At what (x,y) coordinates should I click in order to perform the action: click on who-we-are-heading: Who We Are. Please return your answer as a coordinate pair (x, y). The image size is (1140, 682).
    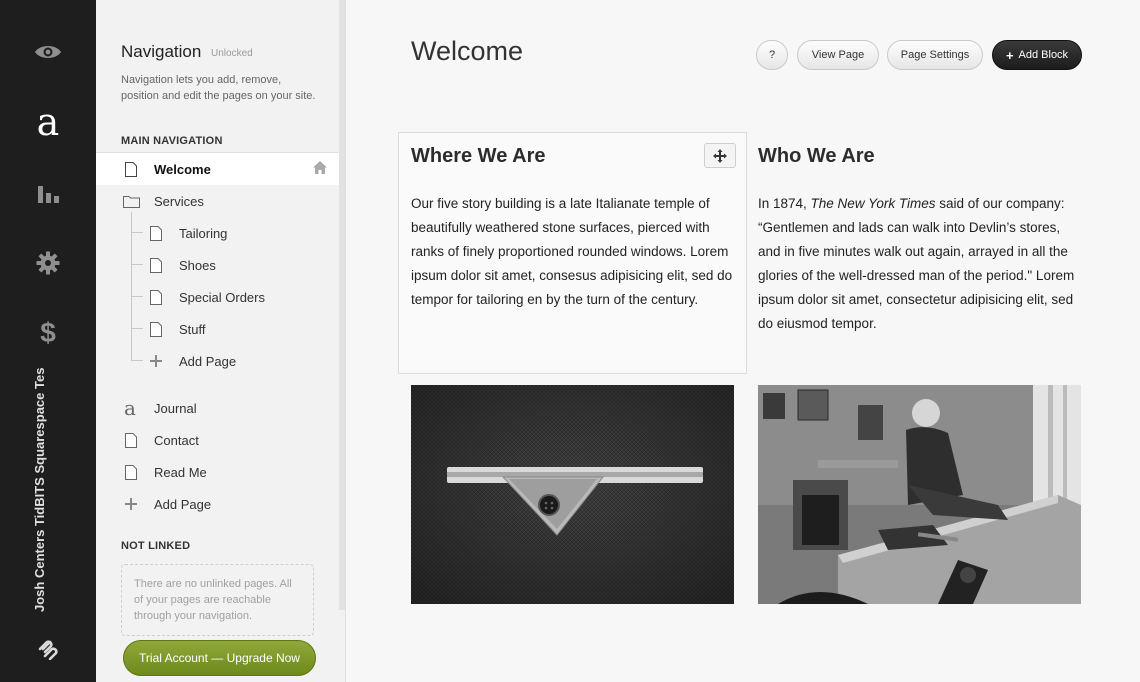
    Looking at the image, I should click on (816, 156).